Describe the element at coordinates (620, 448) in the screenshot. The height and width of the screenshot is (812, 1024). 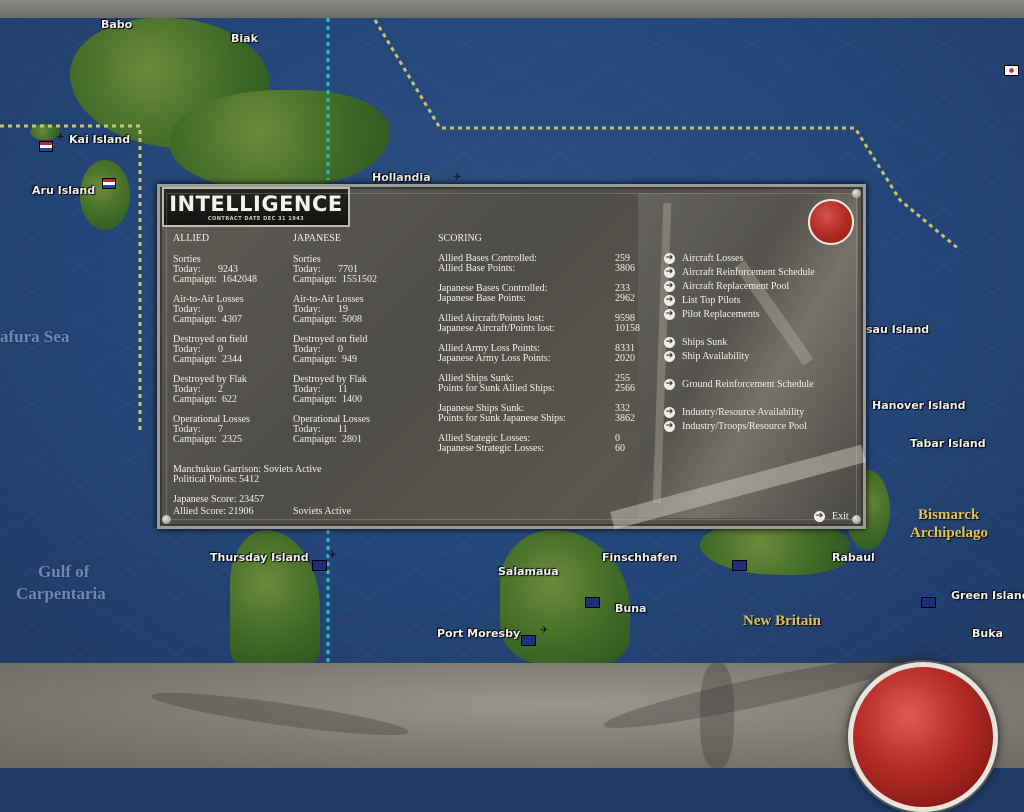
I see `scoring-value: 60` at that location.